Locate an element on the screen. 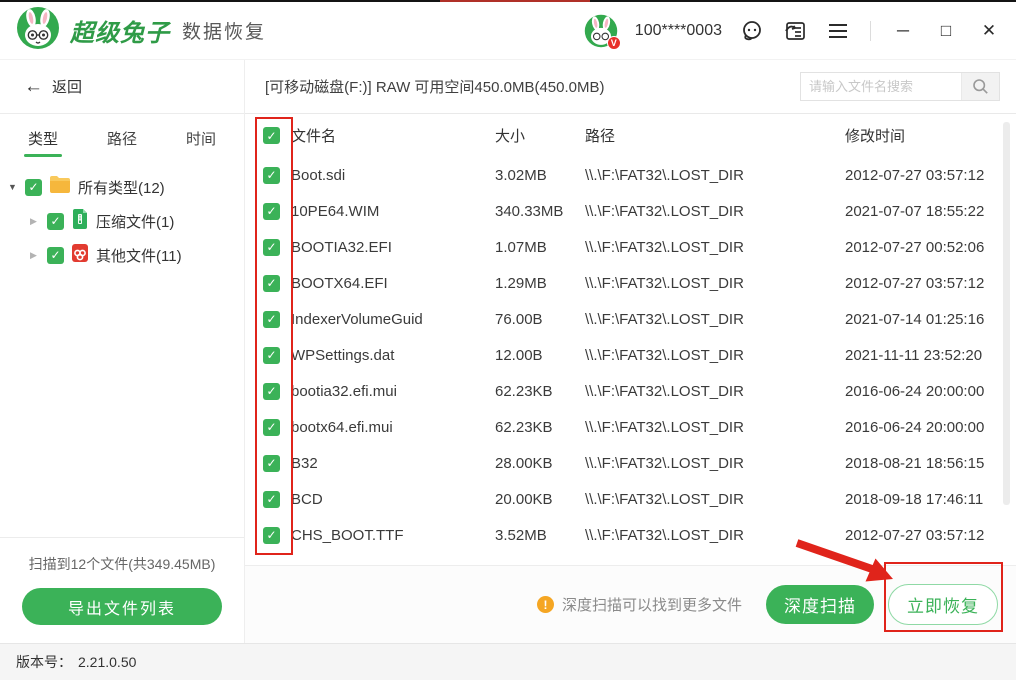 This screenshot has width=1016, height=680. tab-time: 时间 is located at coordinates (201, 137).